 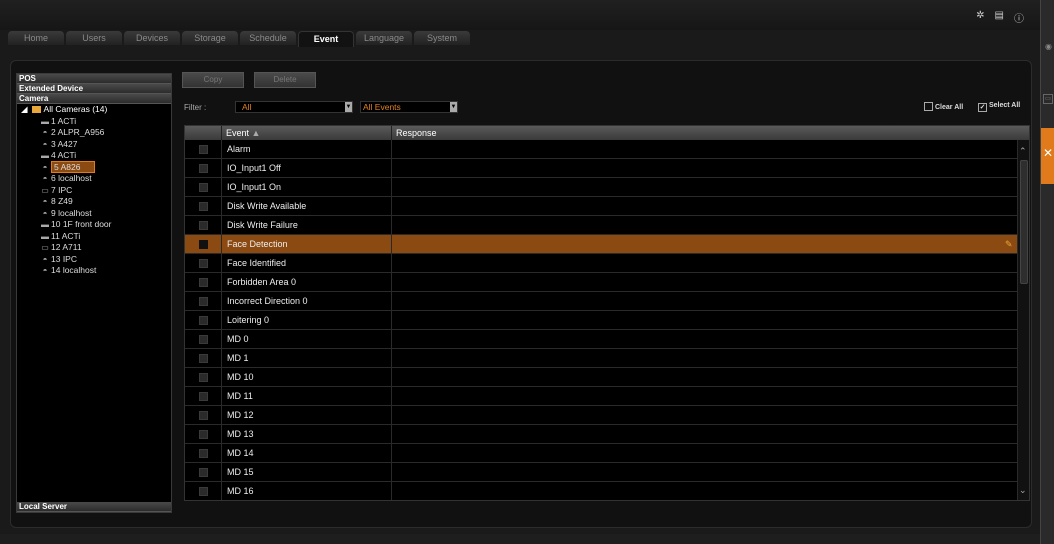 What do you see at coordinates (607, 491) in the screenshot?
I see `table-row: MD 16` at bounding box center [607, 491].